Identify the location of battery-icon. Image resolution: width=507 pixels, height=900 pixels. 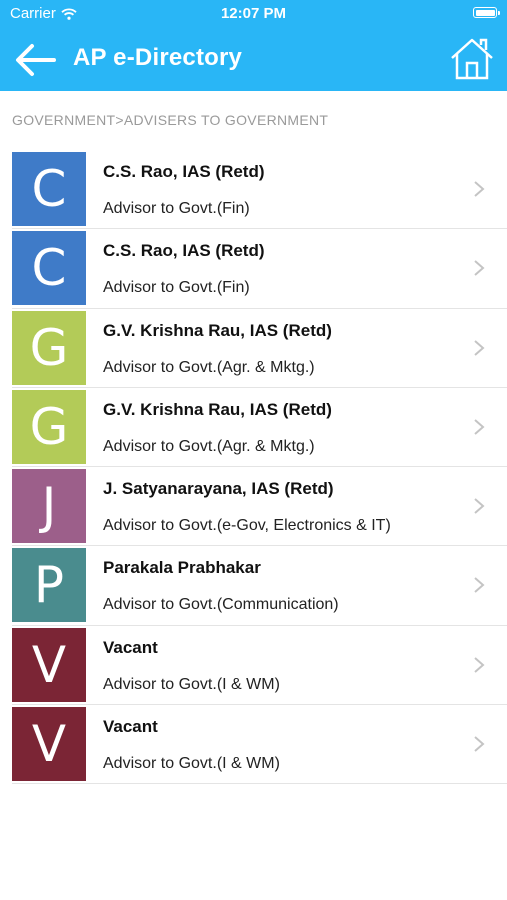
(486, 12).